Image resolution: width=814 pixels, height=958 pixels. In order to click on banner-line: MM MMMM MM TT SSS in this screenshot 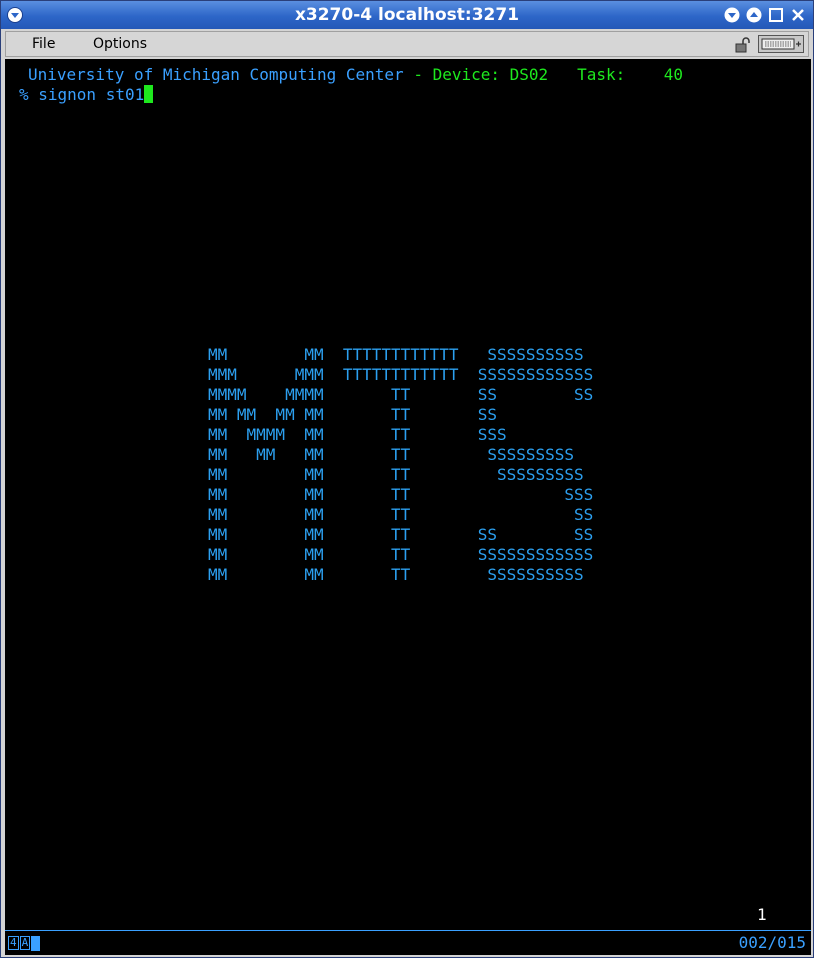, I will do `click(357, 434)`.